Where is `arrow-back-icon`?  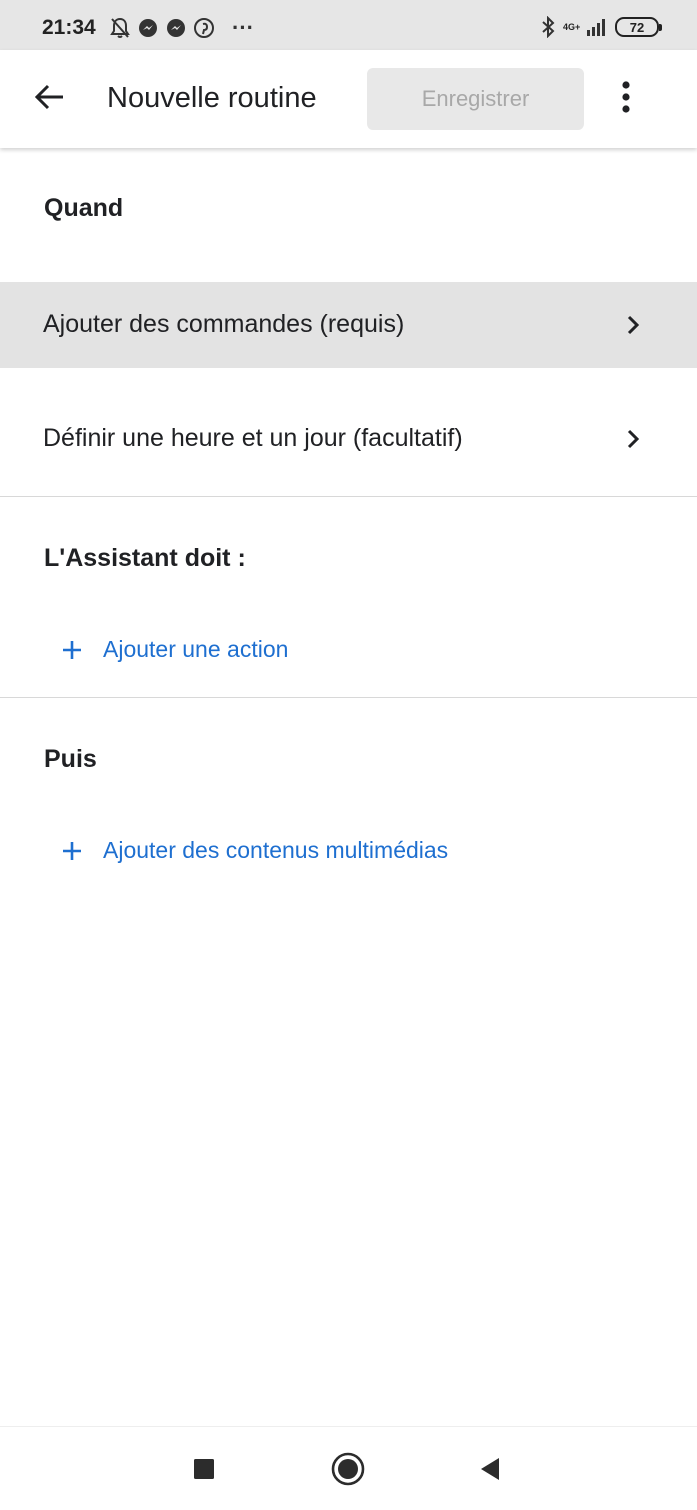
arrow-back-icon is located at coordinates (49, 99).